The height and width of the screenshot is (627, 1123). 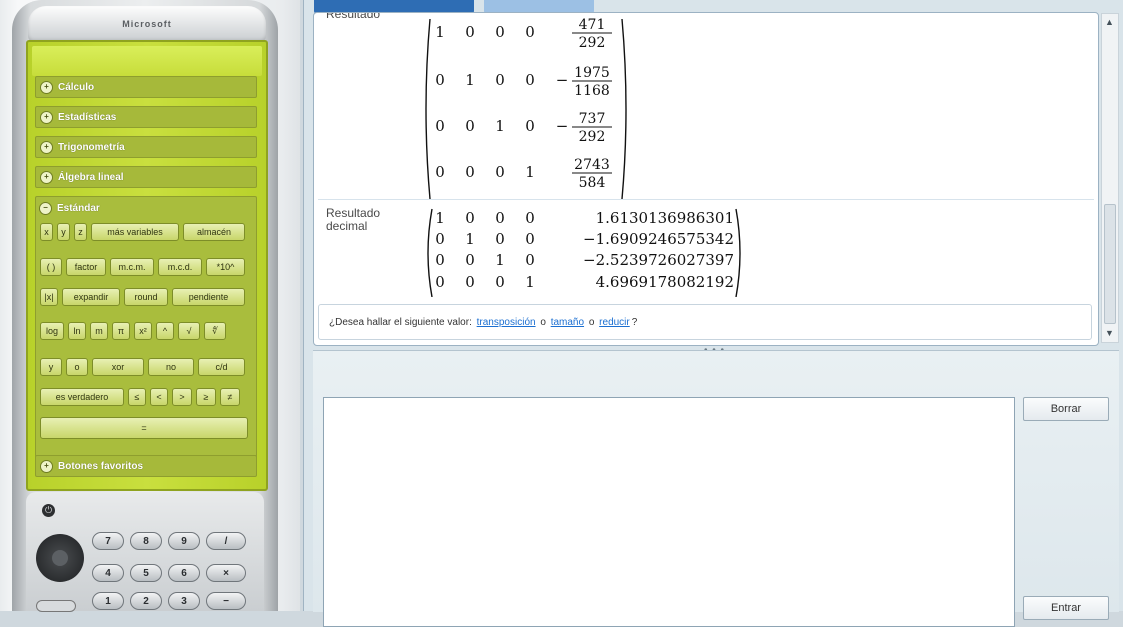 I want to click on scroll-up-icon: ▲, so click(x=1109, y=22).